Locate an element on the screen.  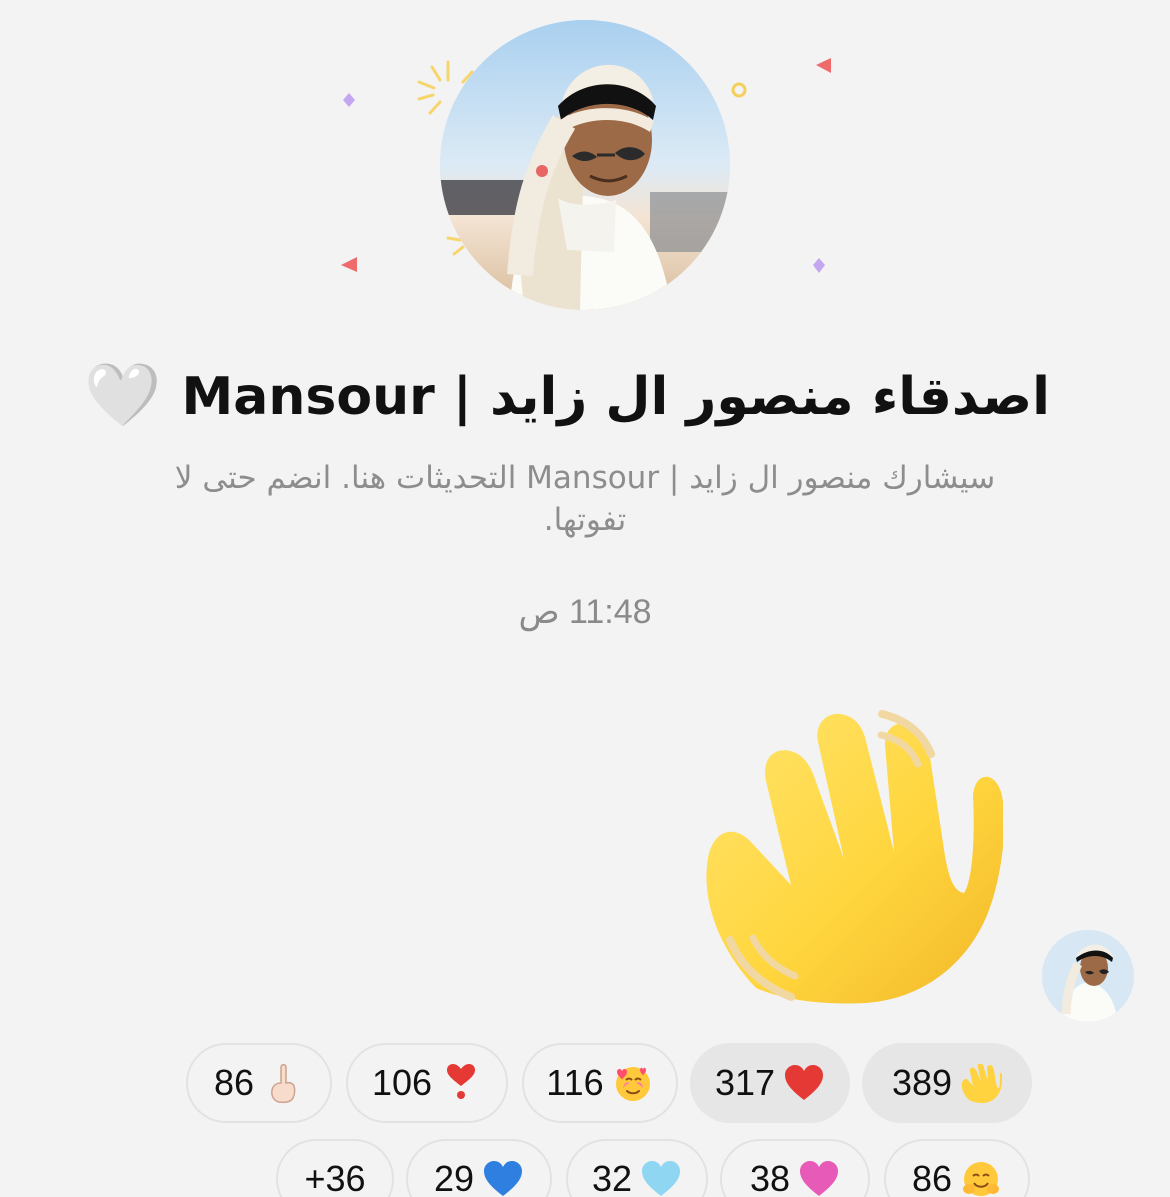
channel-title-text: اصدقاء منصور ال زايد | Mansour is located at coordinates (615, 397).